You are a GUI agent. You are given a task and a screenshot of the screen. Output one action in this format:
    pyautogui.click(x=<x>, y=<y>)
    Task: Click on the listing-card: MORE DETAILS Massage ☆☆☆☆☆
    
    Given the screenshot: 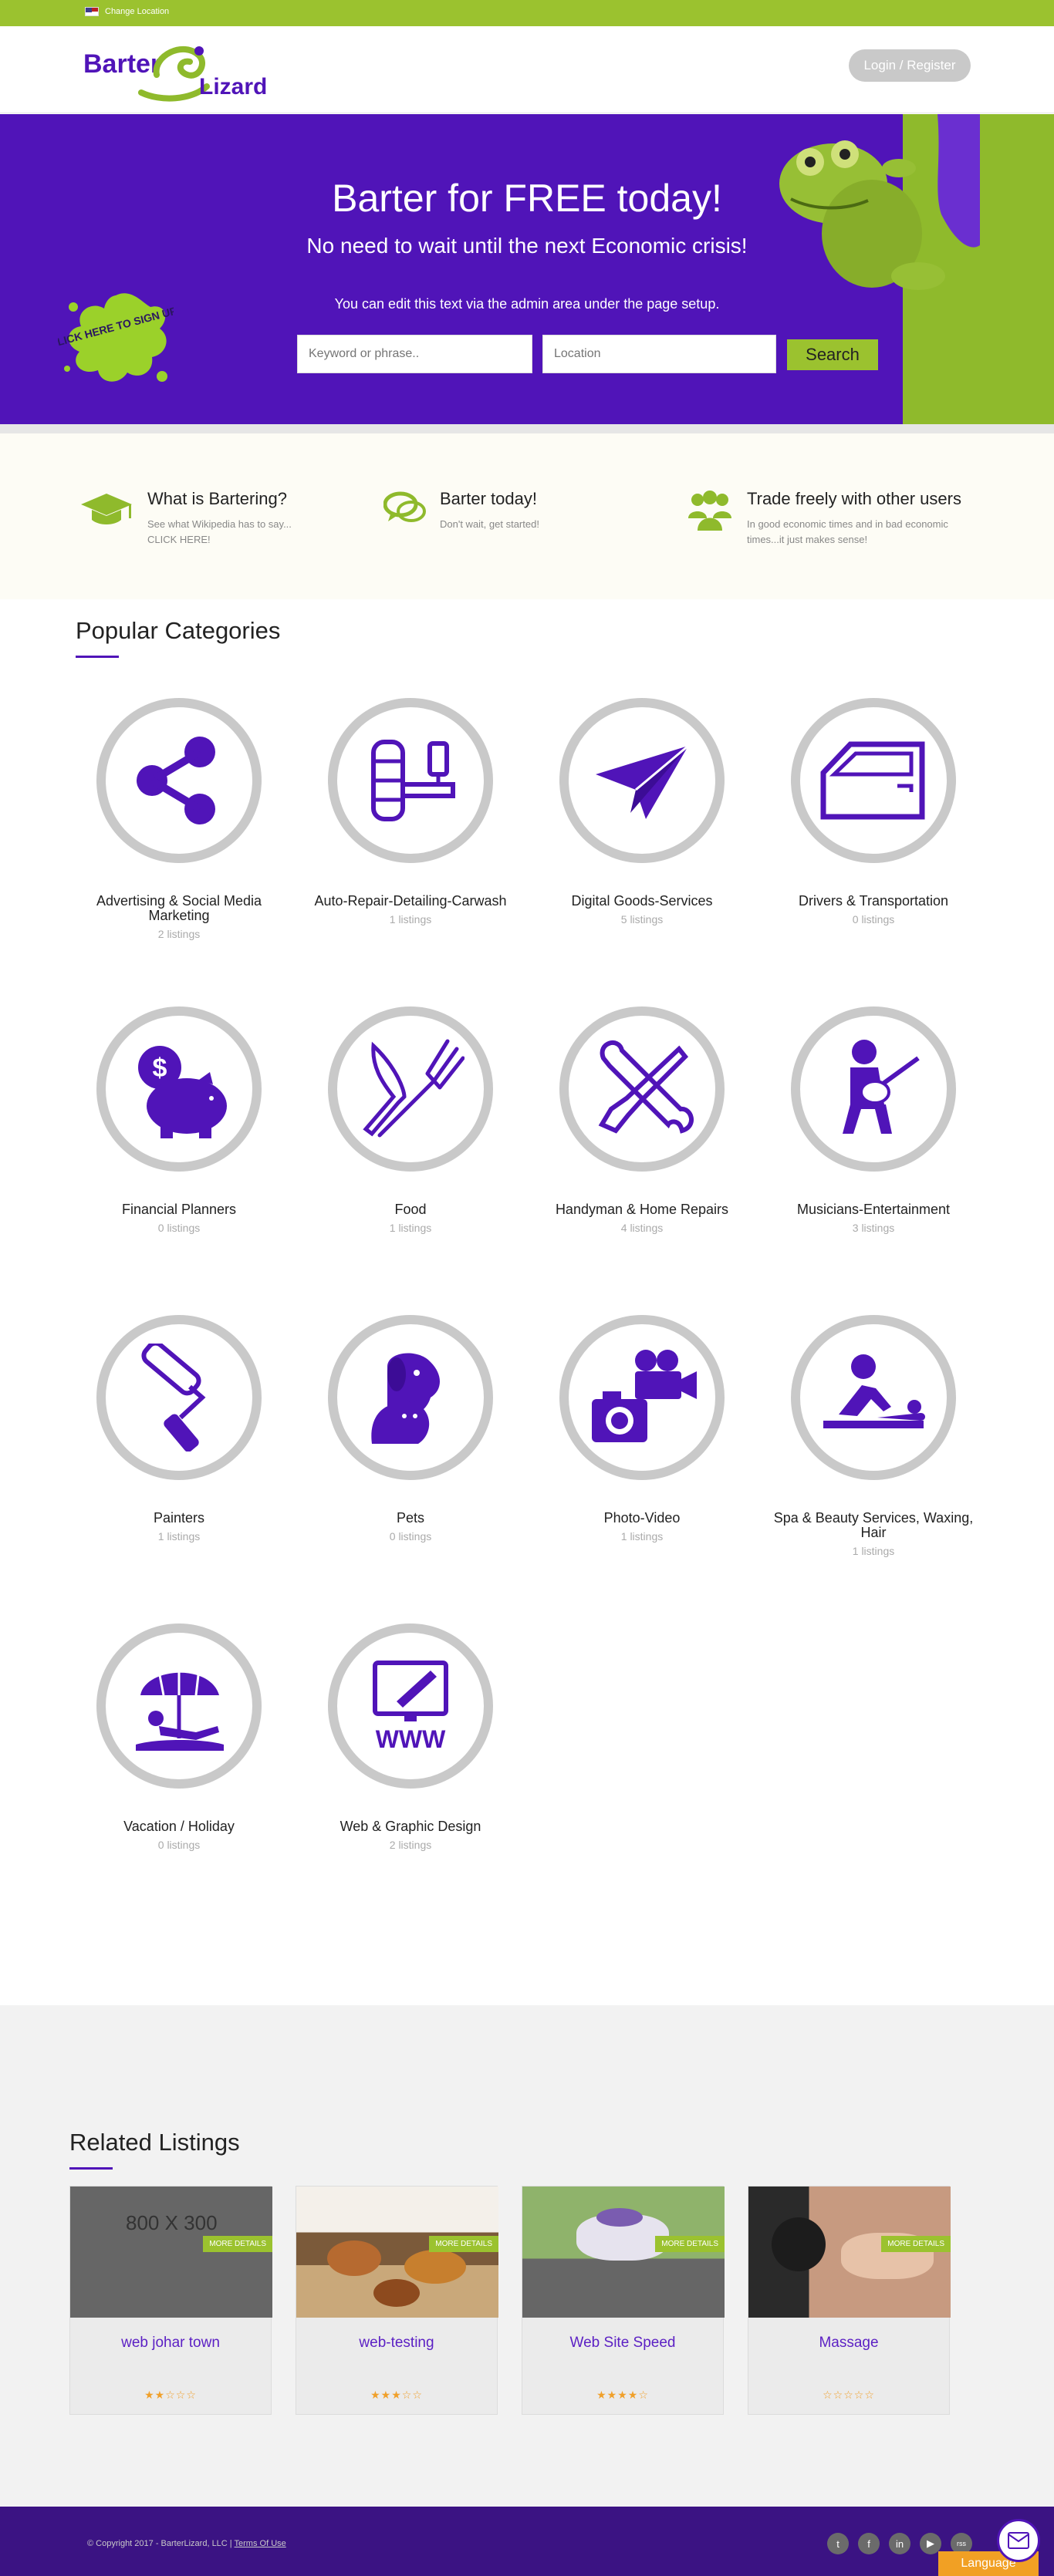 What is the action you would take?
    pyautogui.click(x=849, y=2300)
    